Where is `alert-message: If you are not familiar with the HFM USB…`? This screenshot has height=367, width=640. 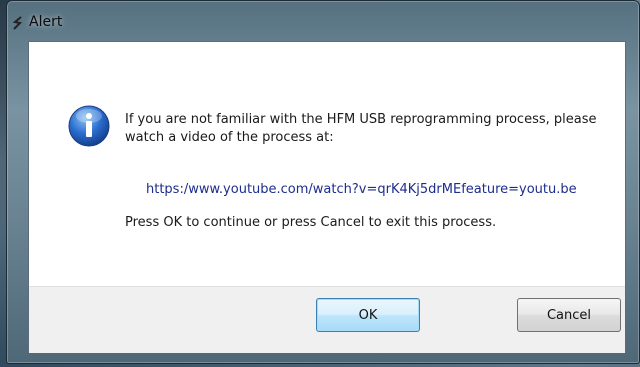
alert-message: If you are not familiar with the HFM USB… is located at coordinates (361, 128).